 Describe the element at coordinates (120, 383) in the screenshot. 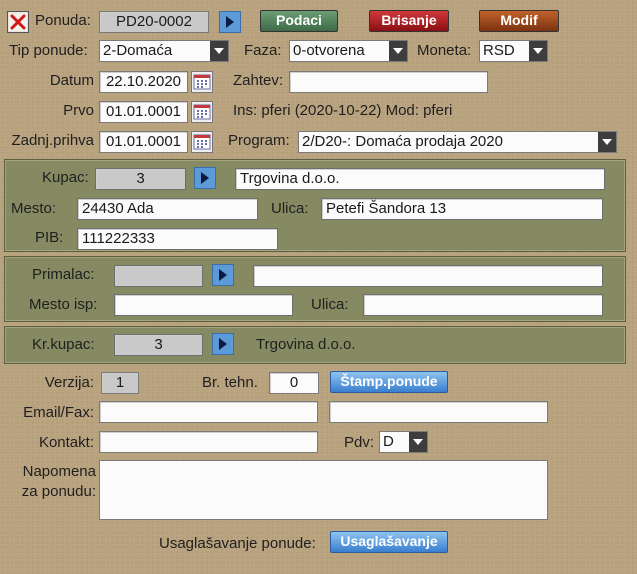

I see `verzija-field: 1` at that location.